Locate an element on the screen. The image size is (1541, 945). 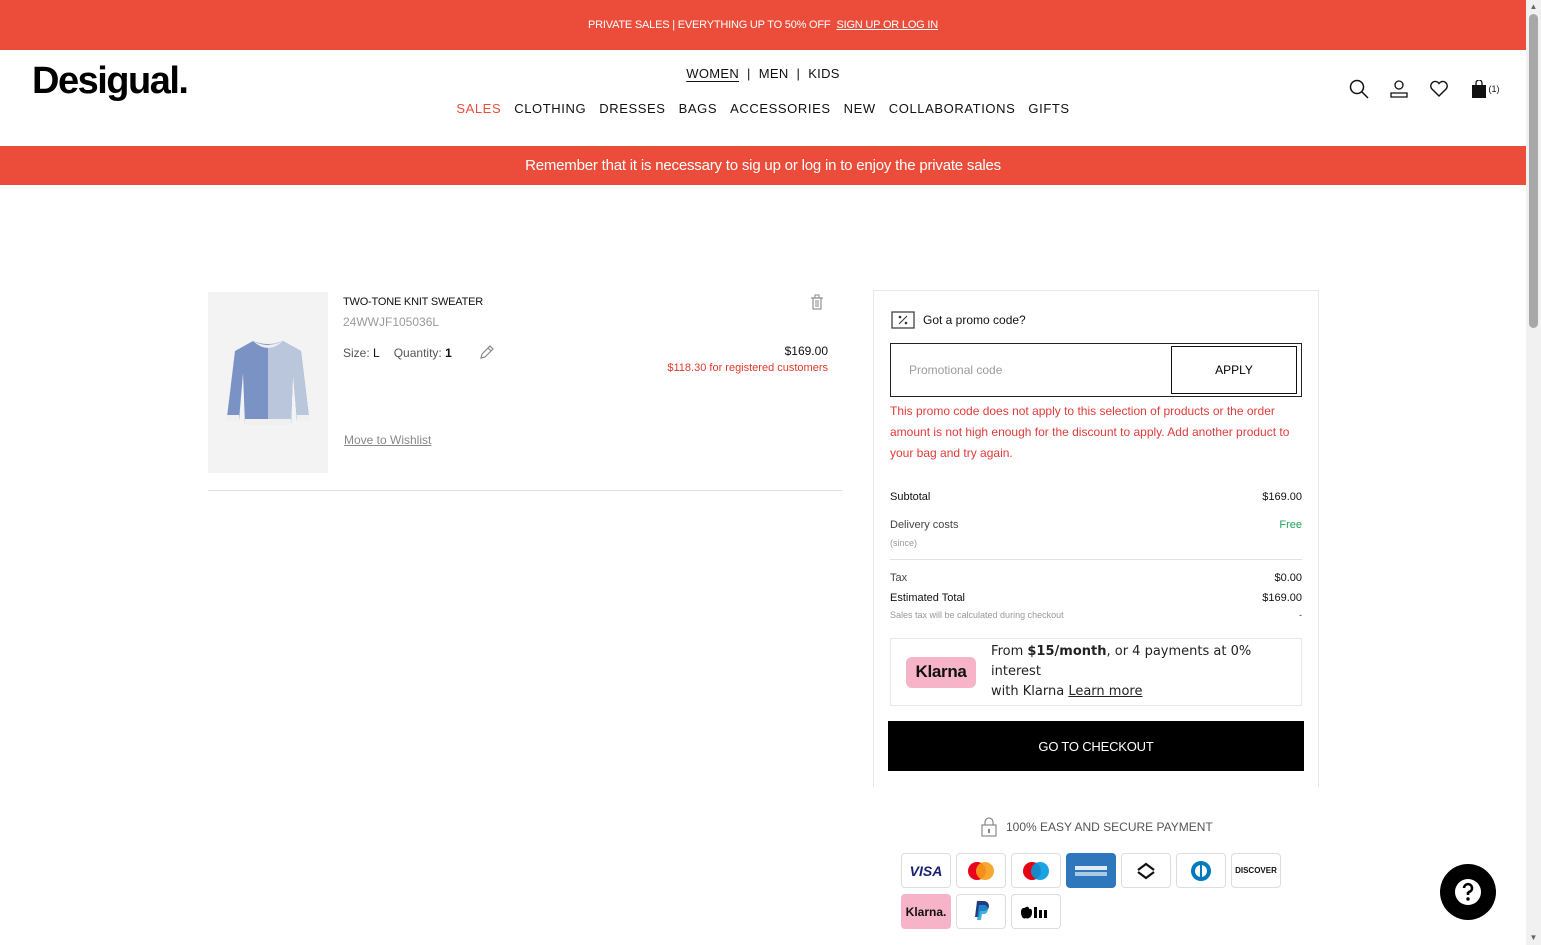
maestro-icon is located at coordinates (1036, 870).